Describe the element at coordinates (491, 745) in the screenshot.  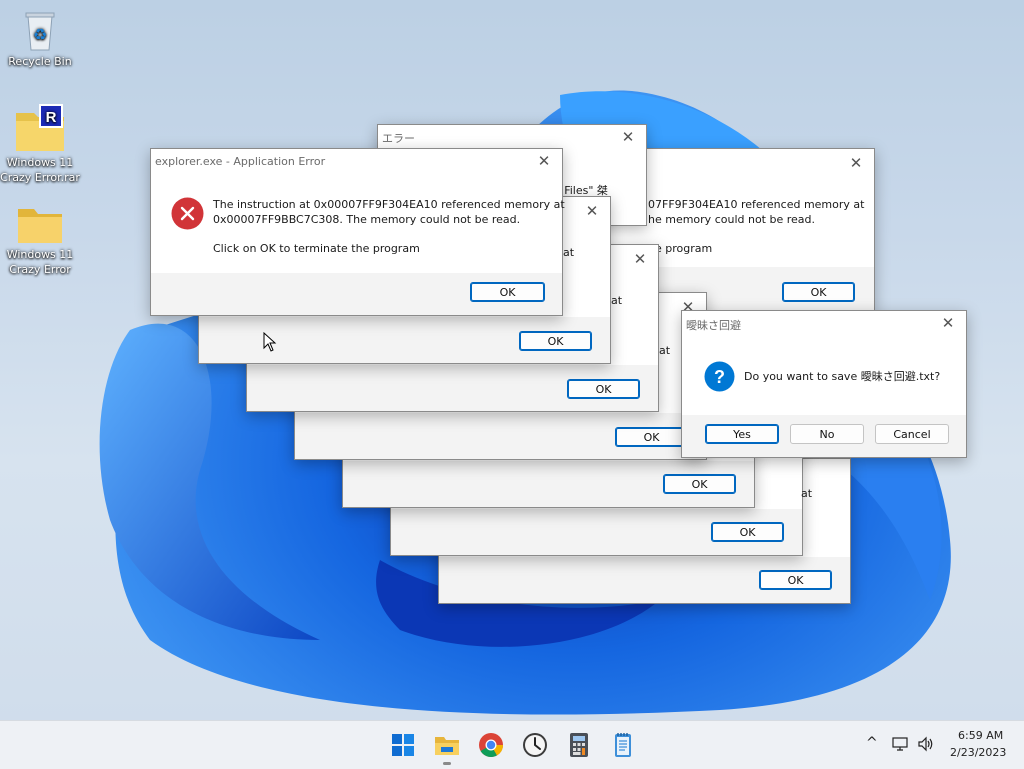
I see `chrome-icon` at that location.